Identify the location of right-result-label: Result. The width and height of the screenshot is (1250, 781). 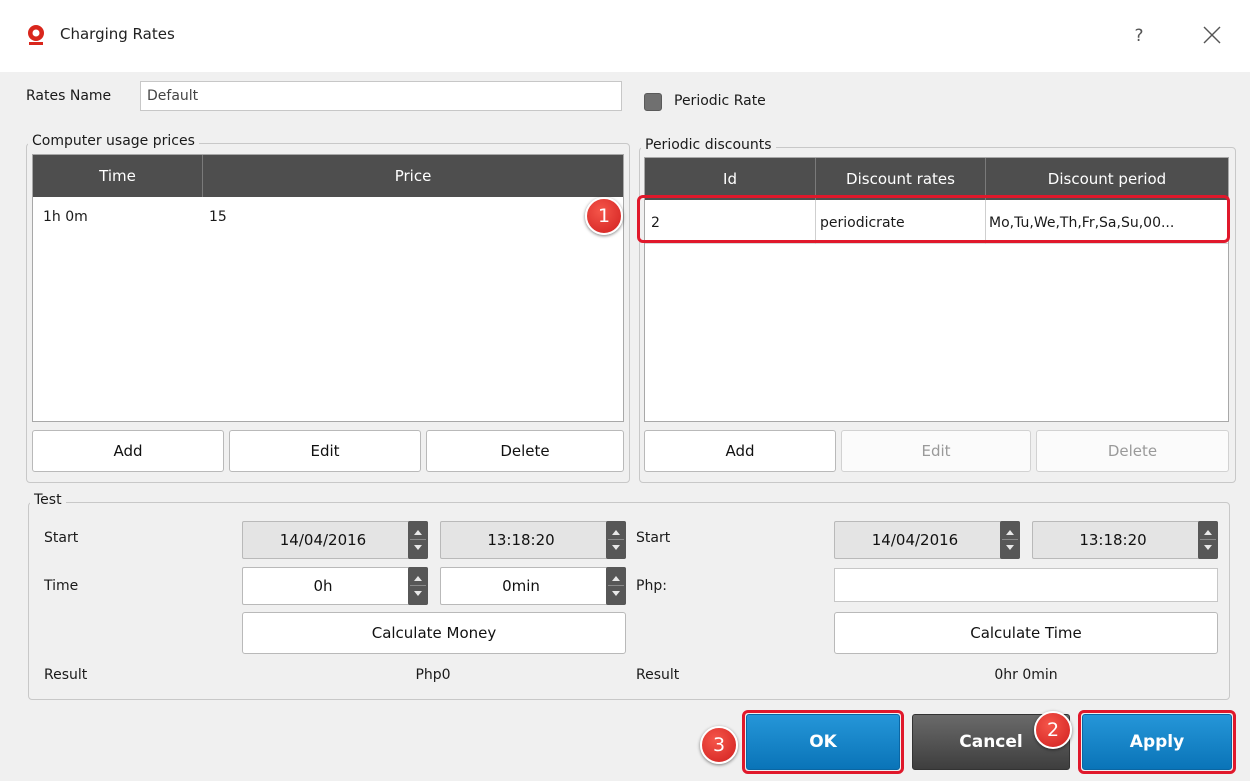
(658, 675).